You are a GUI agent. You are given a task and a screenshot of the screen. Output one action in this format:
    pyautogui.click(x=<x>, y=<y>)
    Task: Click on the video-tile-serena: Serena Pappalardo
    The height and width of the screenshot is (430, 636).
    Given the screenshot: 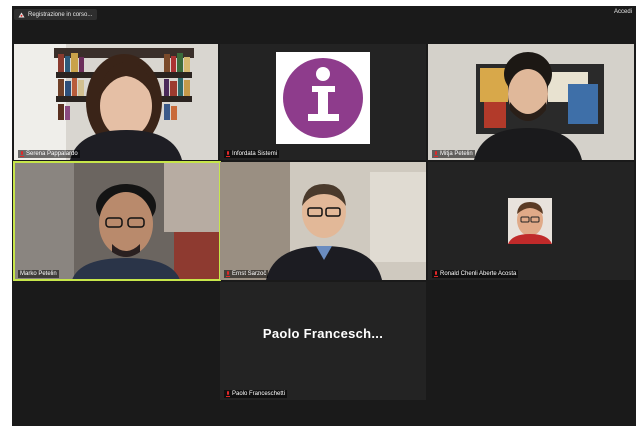 What is the action you would take?
    pyautogui.click(x=116, y=102)
    